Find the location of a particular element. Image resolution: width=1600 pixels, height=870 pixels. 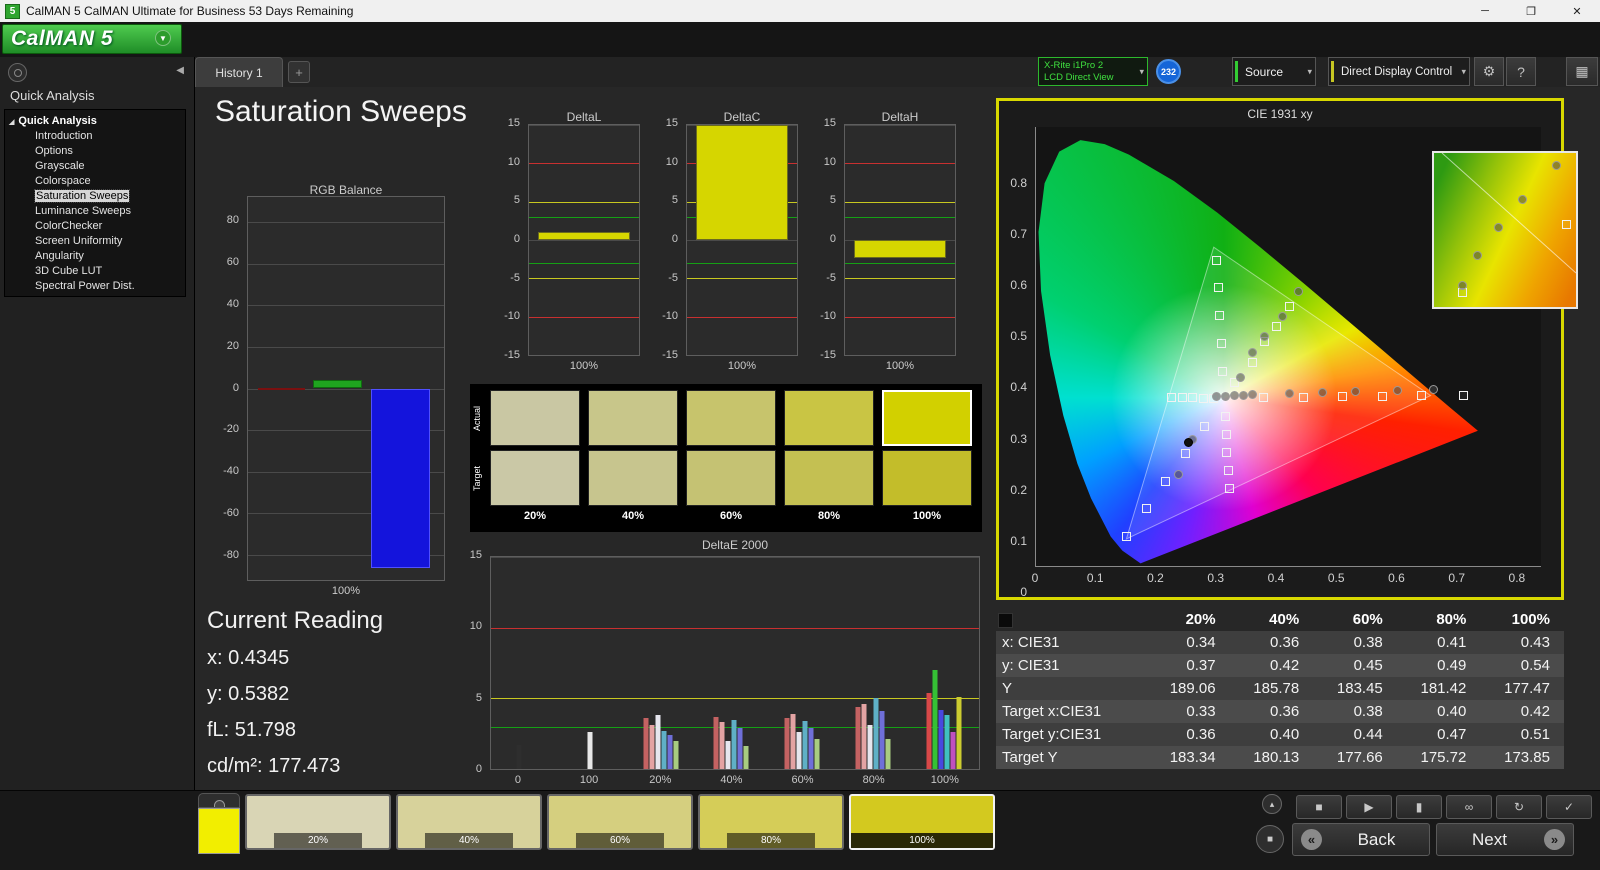

inset-measured-marker is located at coordinates (1498, 227).